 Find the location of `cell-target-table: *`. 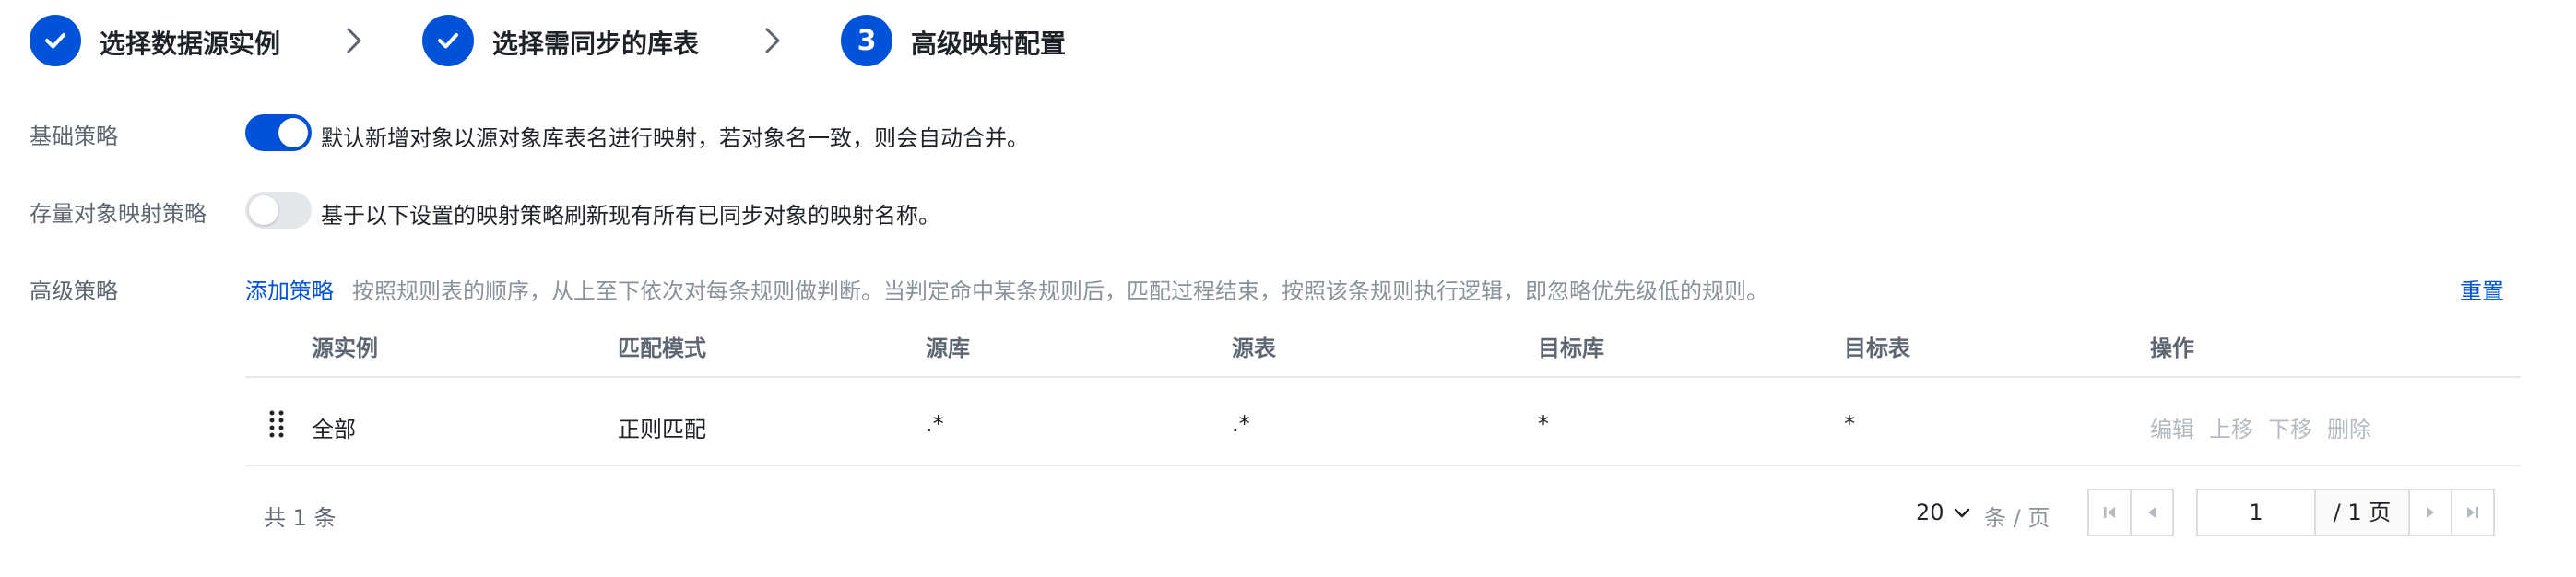

cell-target-table: * is located at coordinates (1849, 424).